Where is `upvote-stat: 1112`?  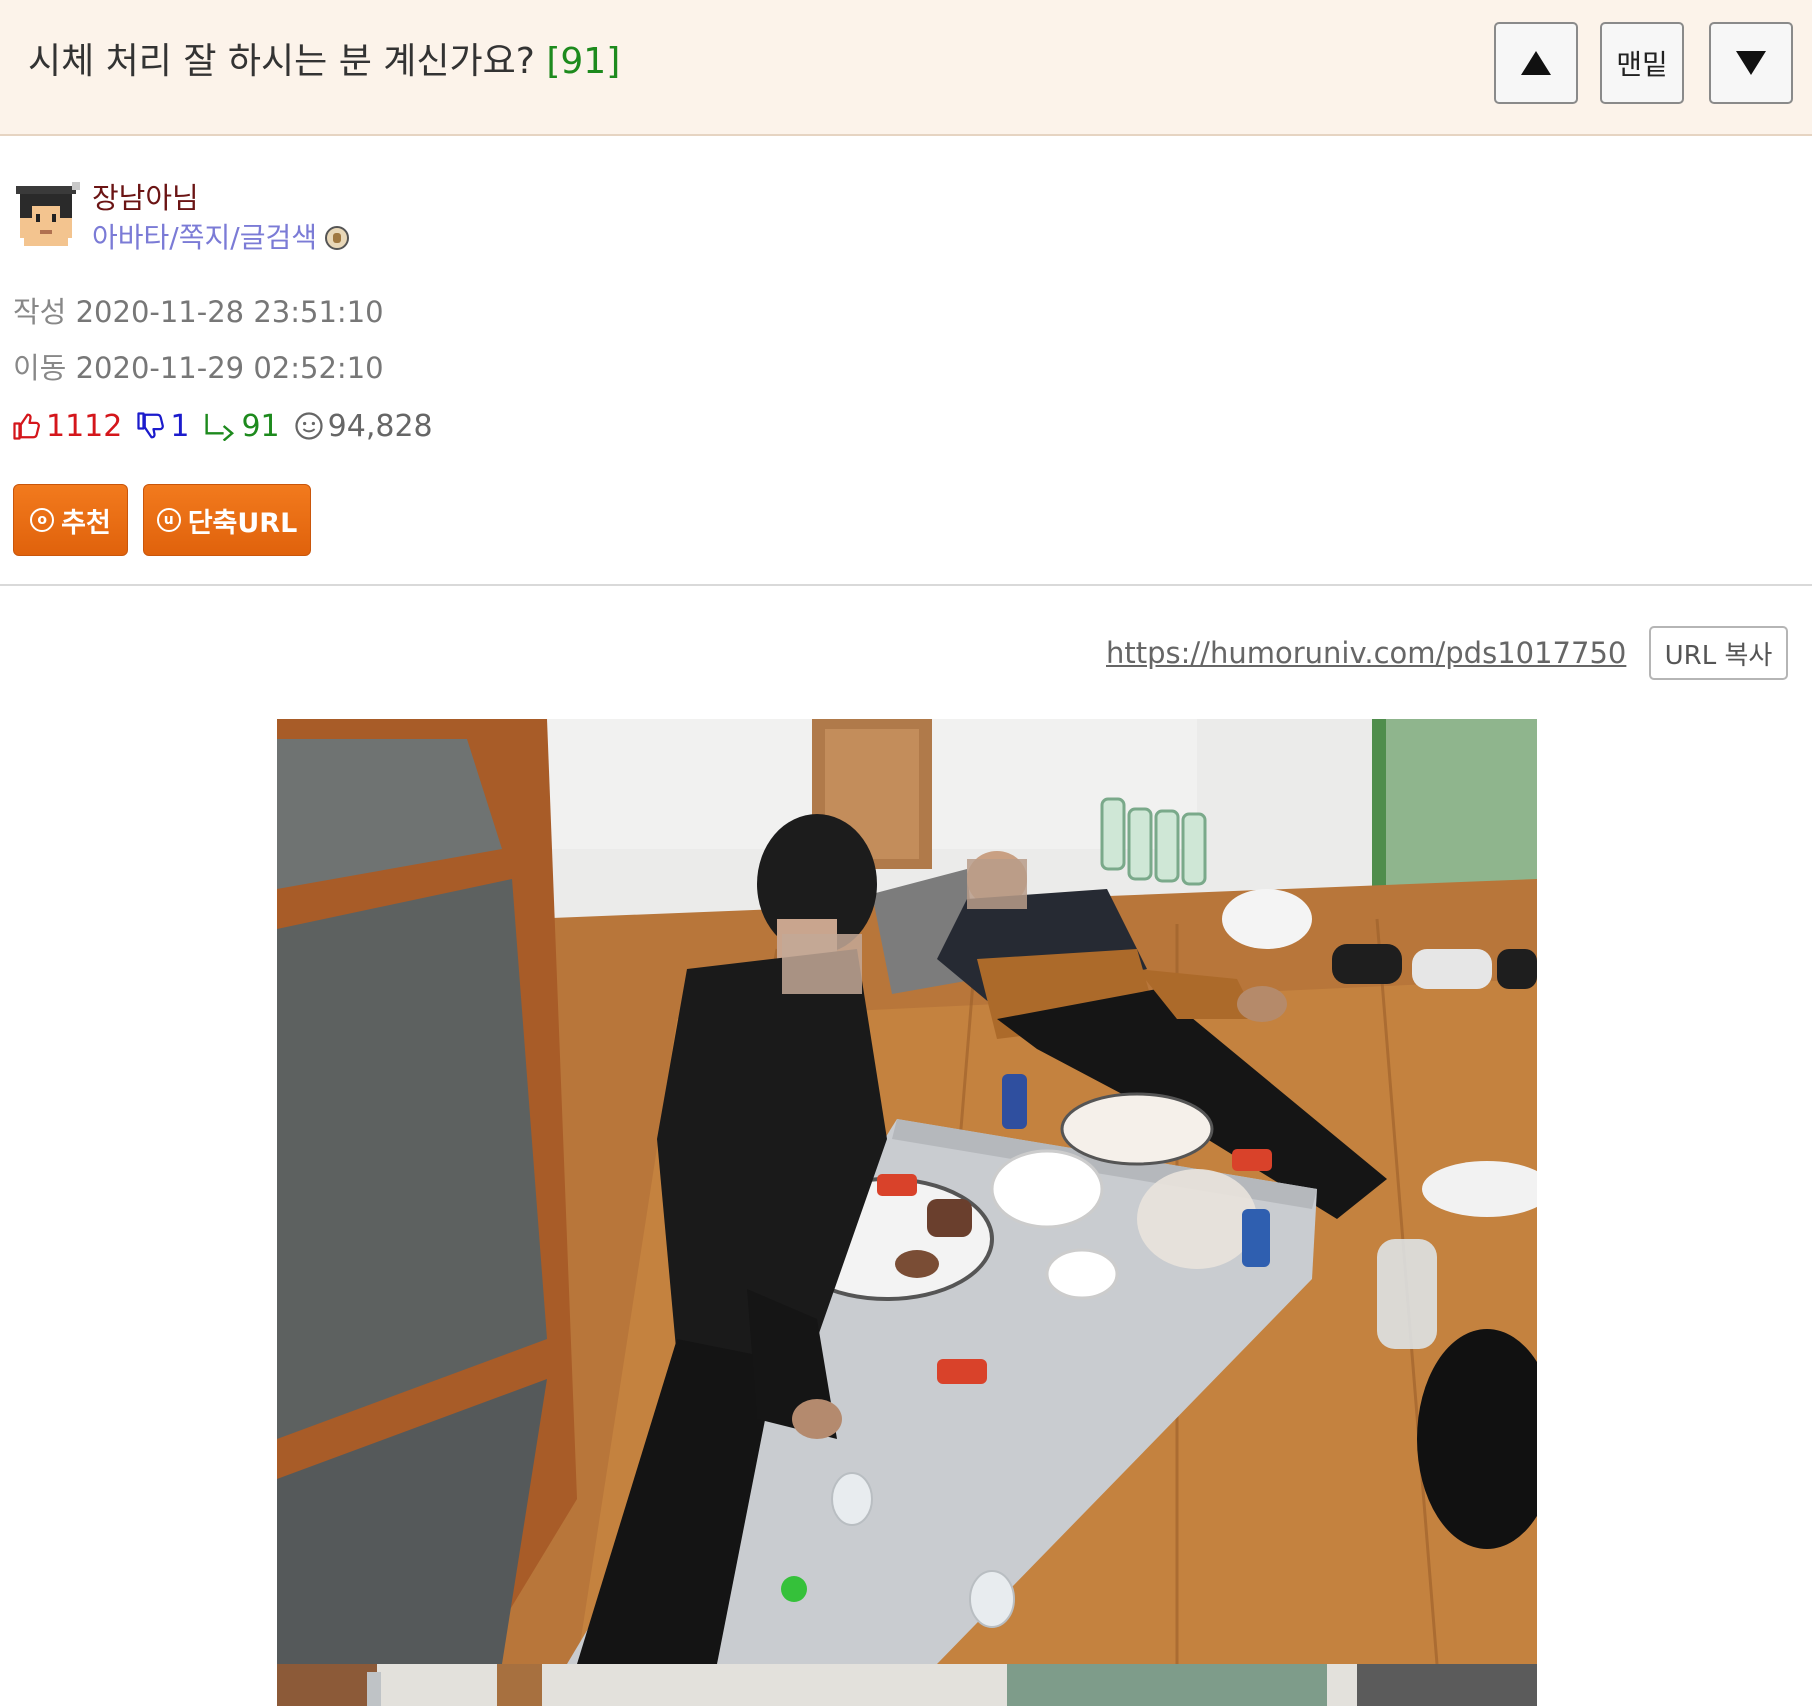 upvote-stat: 1112 is located at coordinates (67, 426).